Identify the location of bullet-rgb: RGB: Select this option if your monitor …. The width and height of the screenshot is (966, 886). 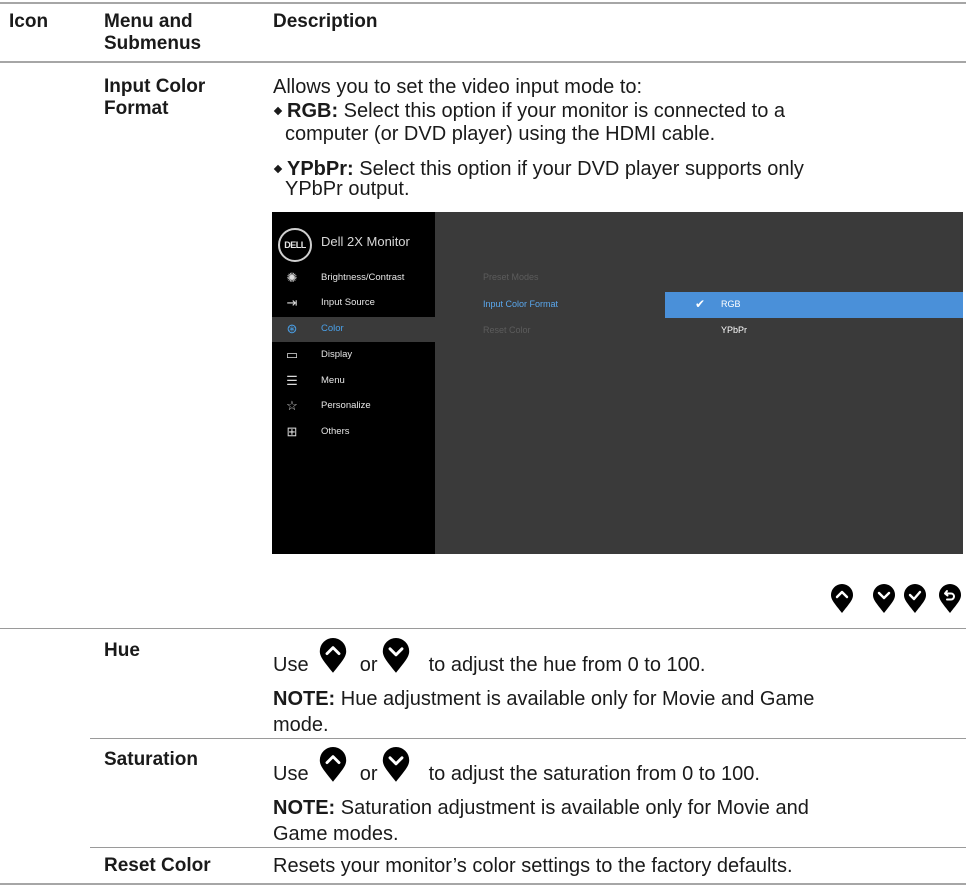
(529, 123).